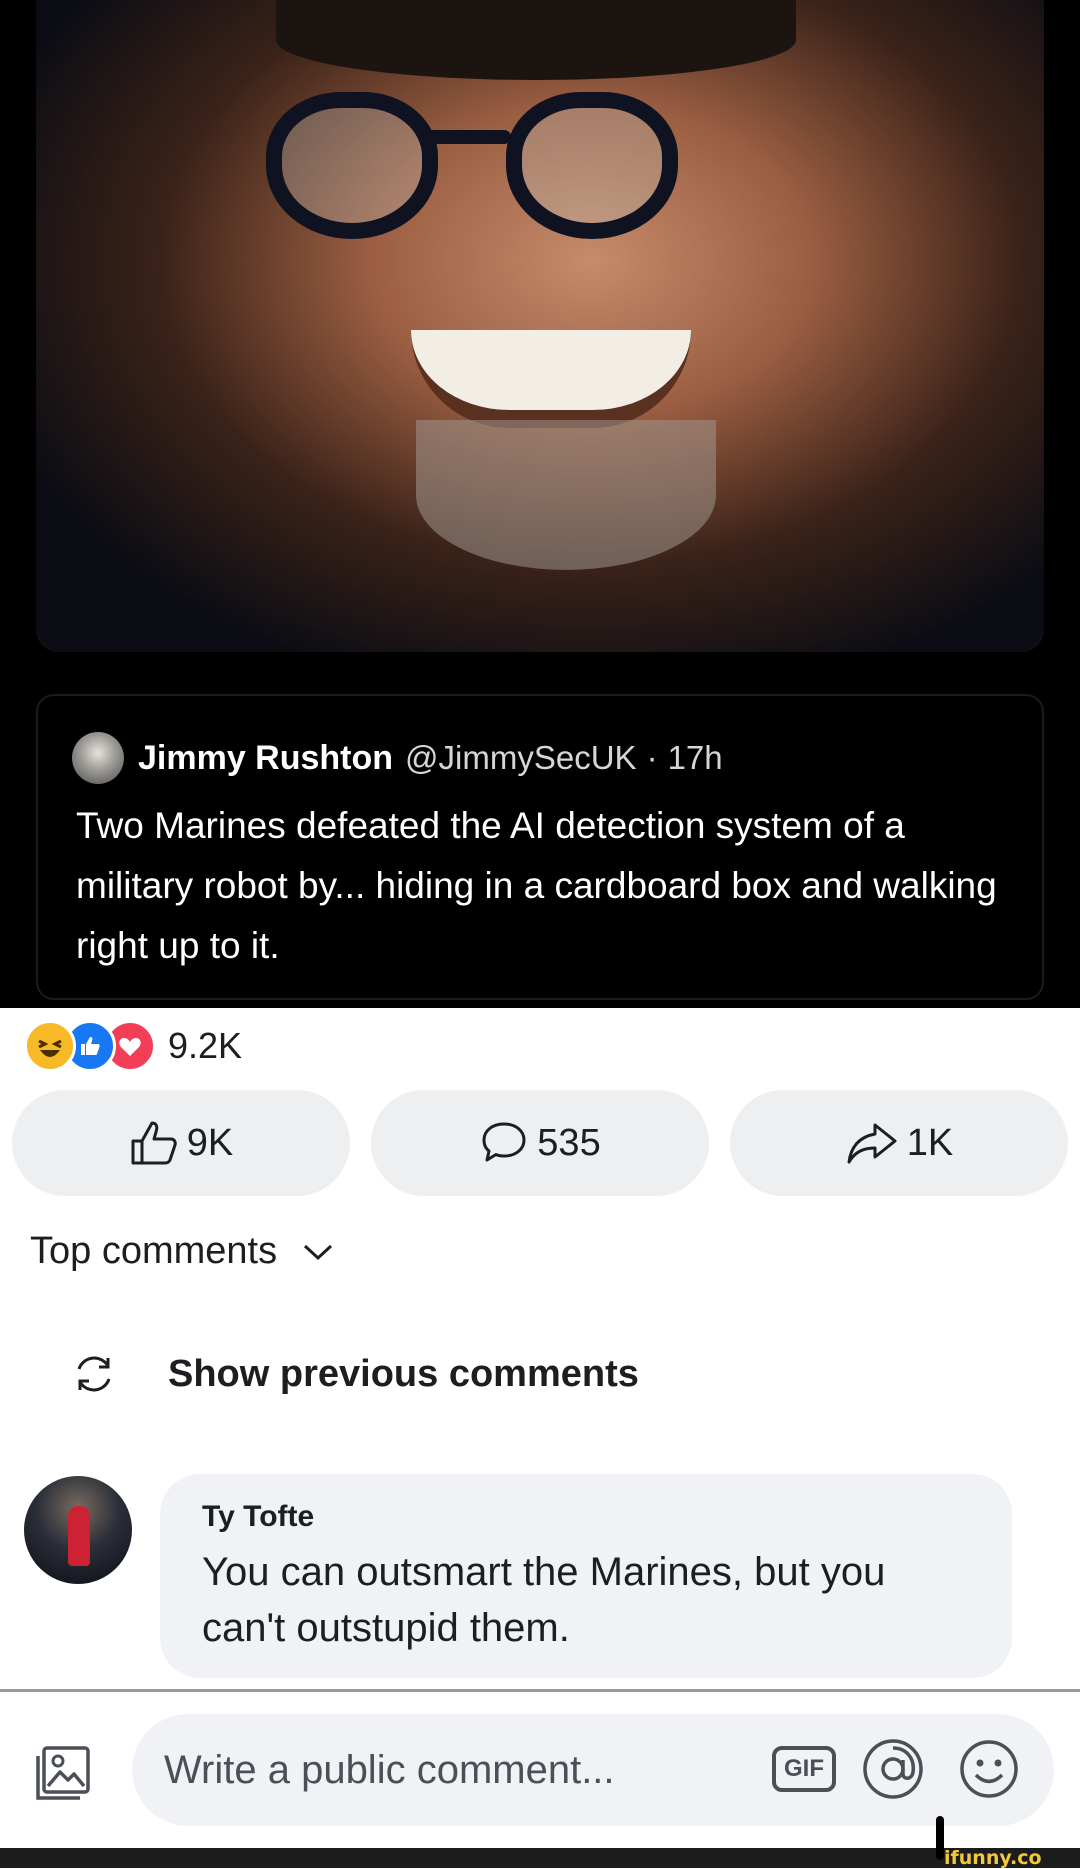 The height and width of the screenshot is (1869, 1080). I want to click on reaction-count: 9.2K, so click(205, 1045).